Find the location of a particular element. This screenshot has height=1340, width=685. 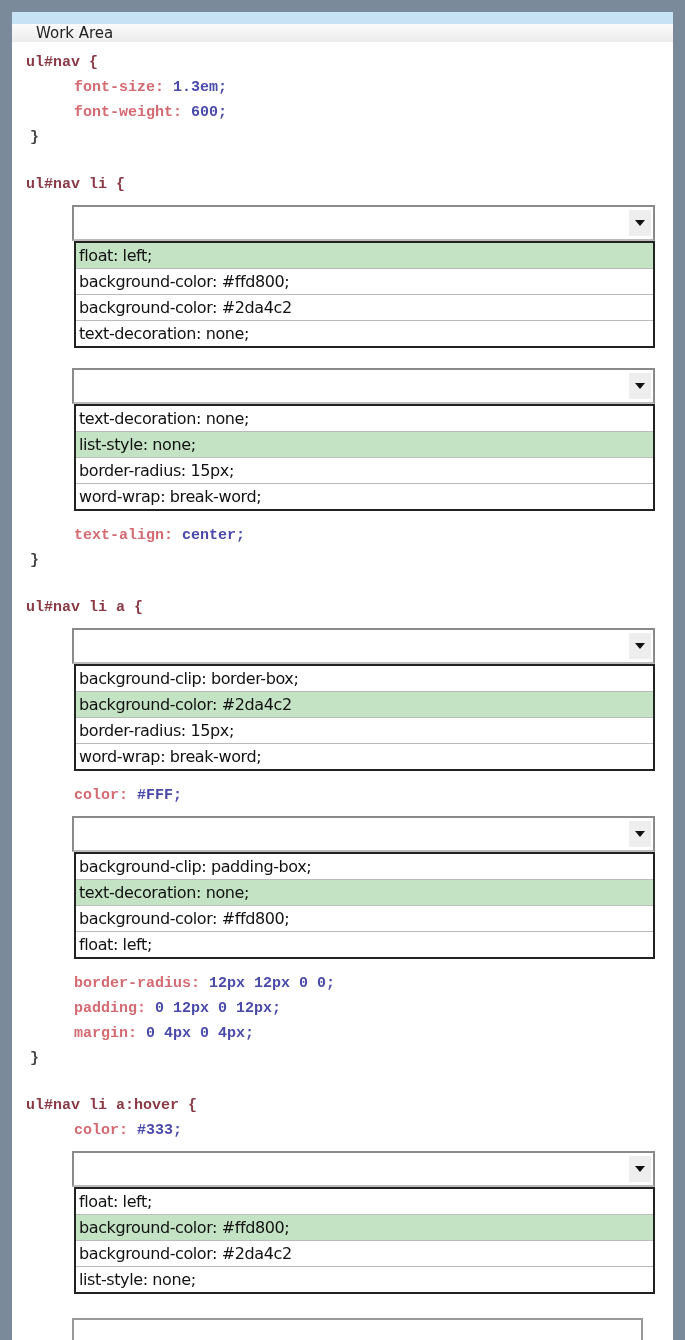

code-line: color: #FFF; is located at coordinates (128, 796).